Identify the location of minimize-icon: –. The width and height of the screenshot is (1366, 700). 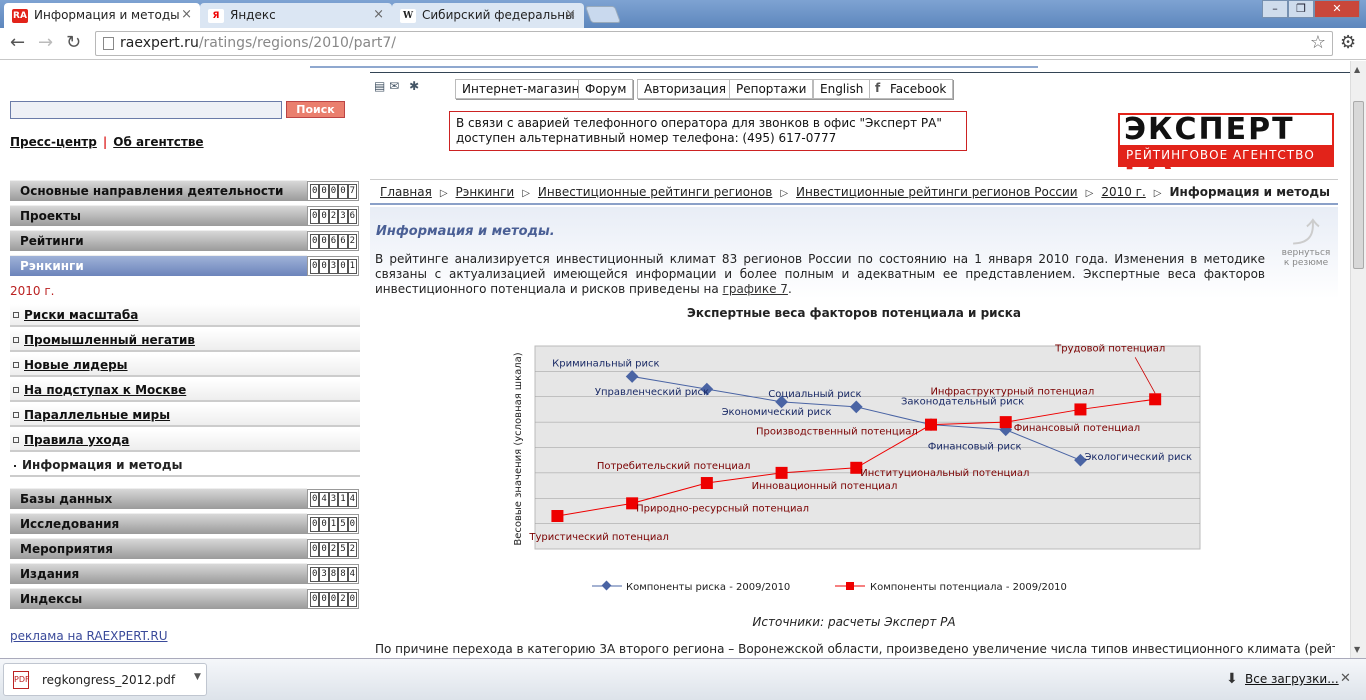
(1275, 9).